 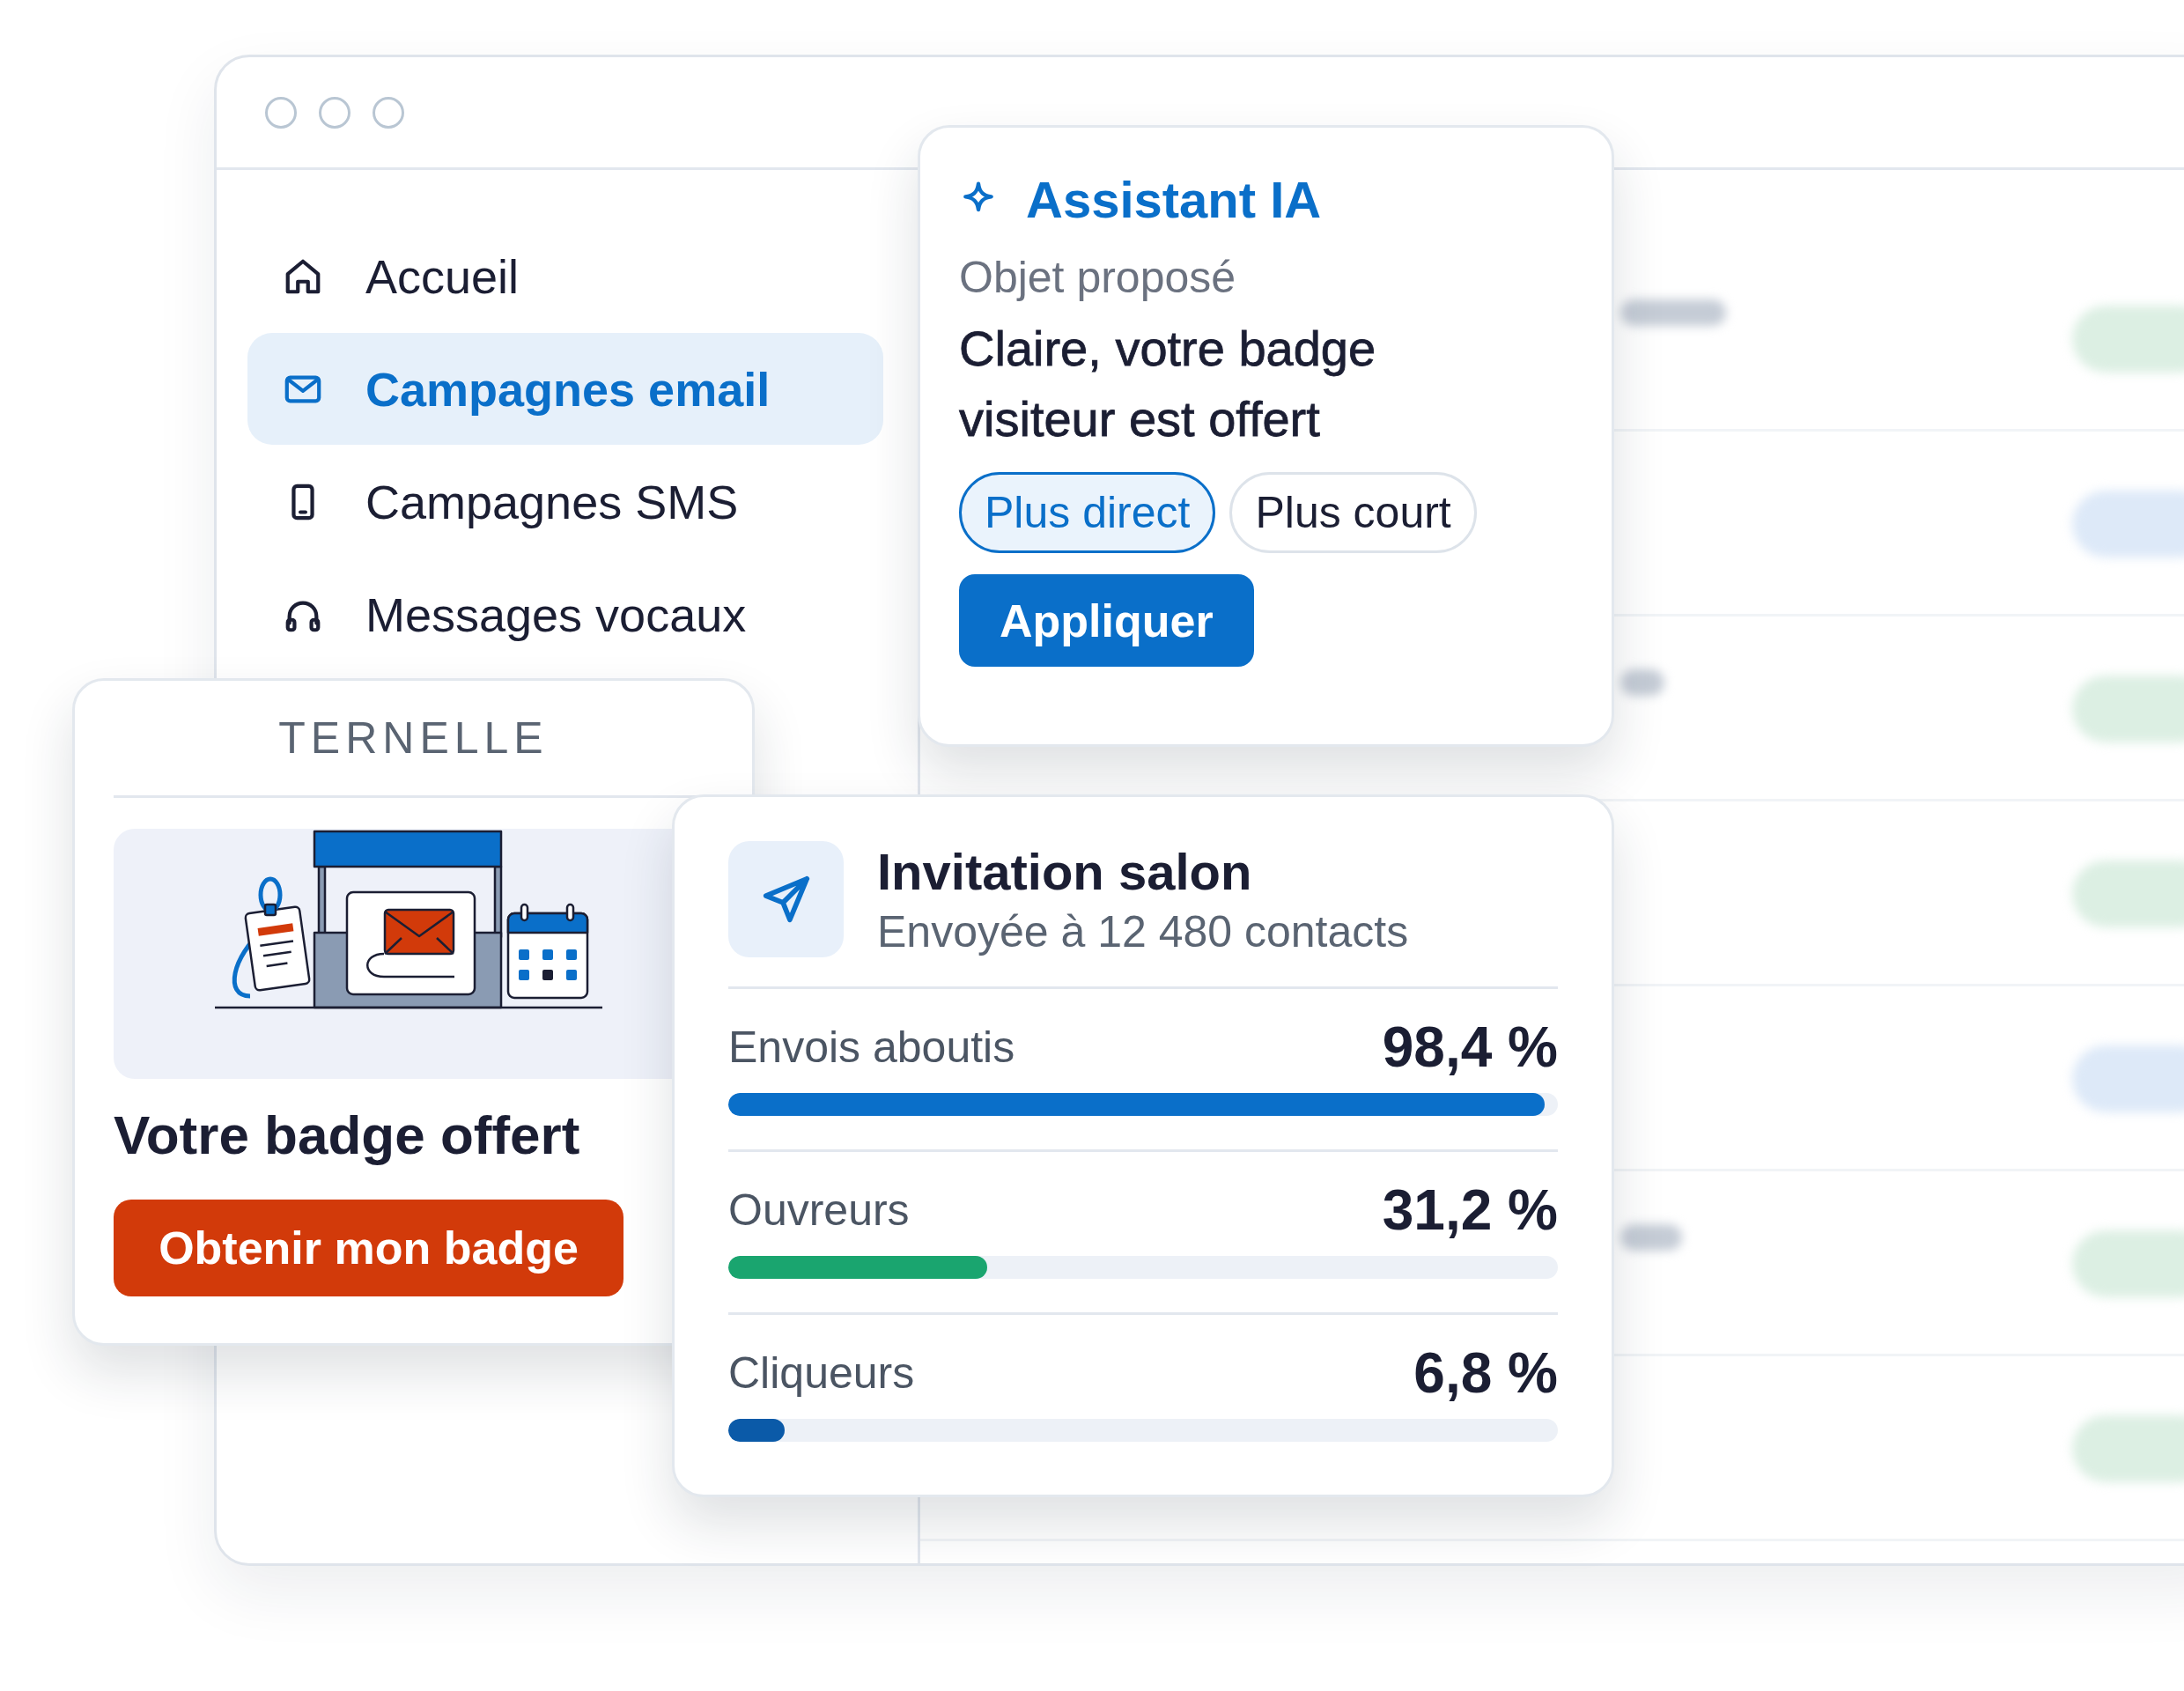 What do you see at coordinates (1087, 512) in the screenshot?
I see `option-chip: Plus direct` at bounding box center [1087, 512].